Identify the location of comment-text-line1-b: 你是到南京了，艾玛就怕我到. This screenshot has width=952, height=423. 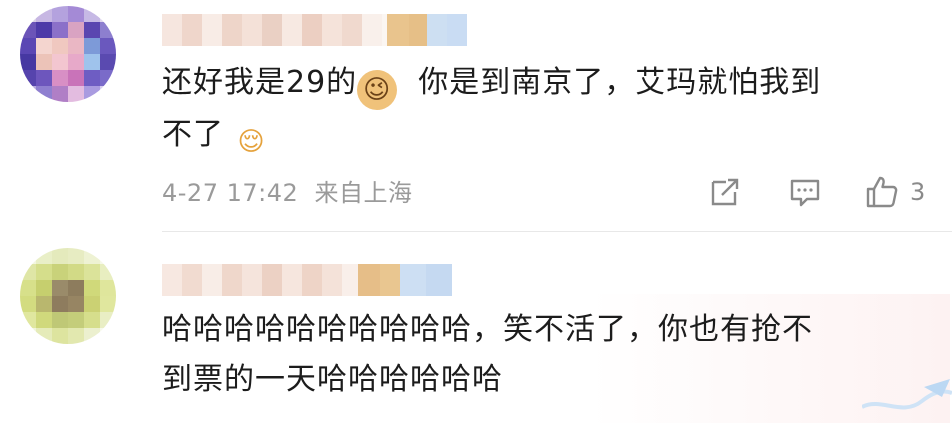
(620, 82).